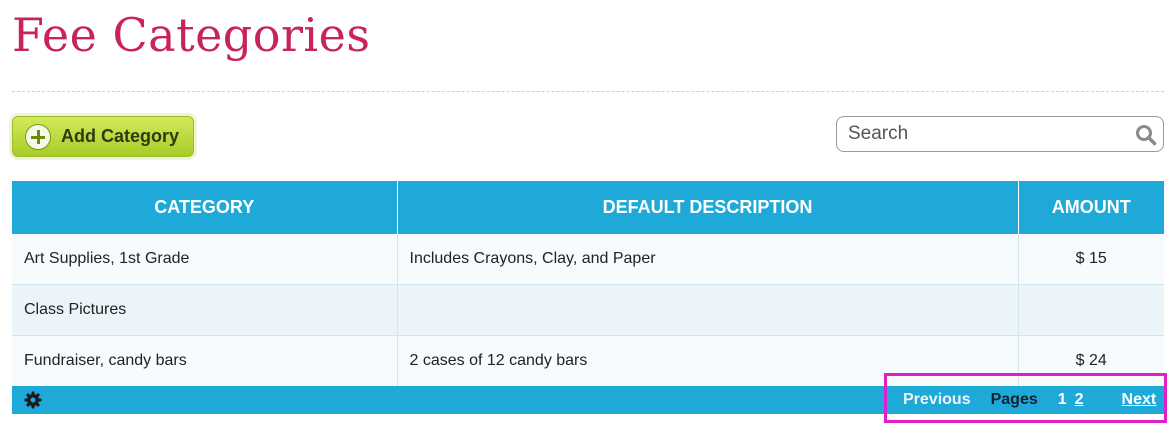 The image size is (1176, 429). Describe the element at coordinates (707, 259) in the screenshot. I see `cell-description: Includes Crayons, Clay, and Paper` at that location.